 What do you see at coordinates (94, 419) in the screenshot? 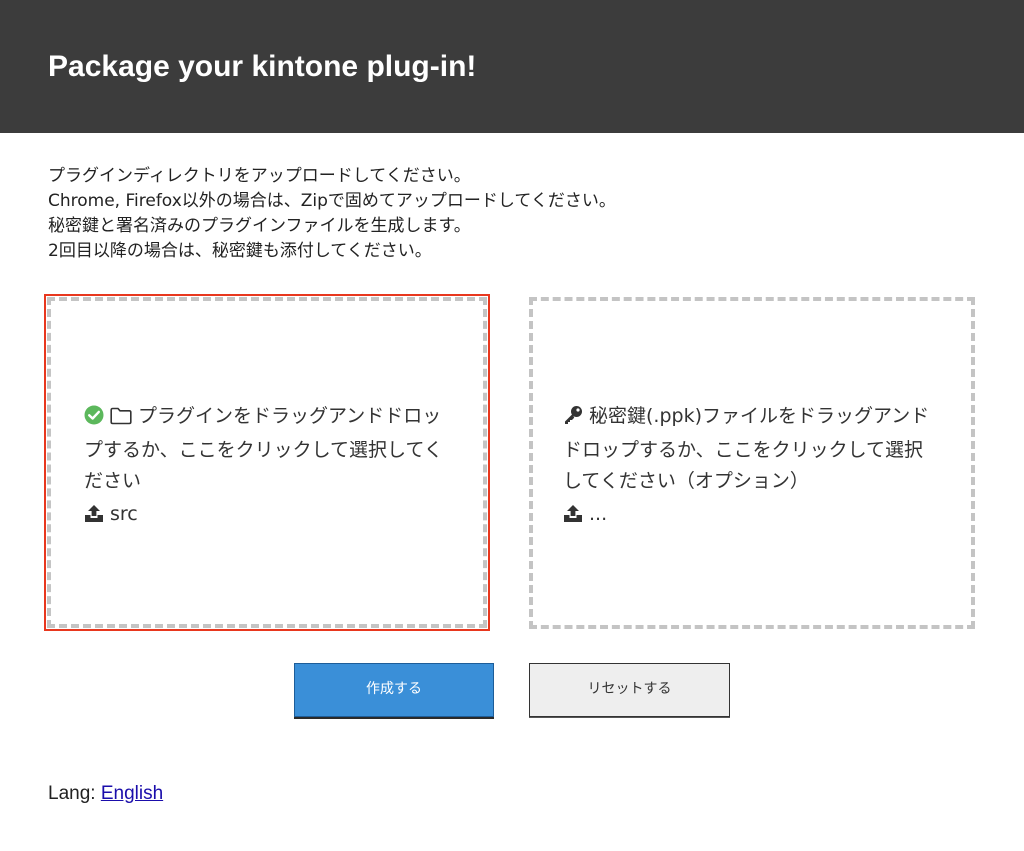
I see `check-circle-icon` at bounding box center [94, 419].